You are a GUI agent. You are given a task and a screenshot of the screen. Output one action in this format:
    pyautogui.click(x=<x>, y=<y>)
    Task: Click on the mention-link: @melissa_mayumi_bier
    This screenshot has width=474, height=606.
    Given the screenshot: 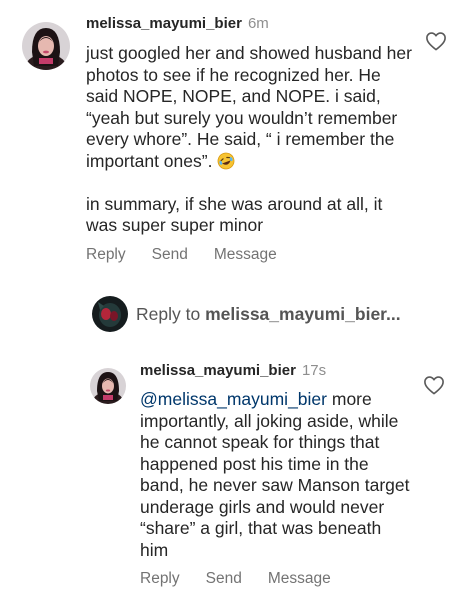 What is the action you would take?
    pyautogui.click(x=233, y=399)
    